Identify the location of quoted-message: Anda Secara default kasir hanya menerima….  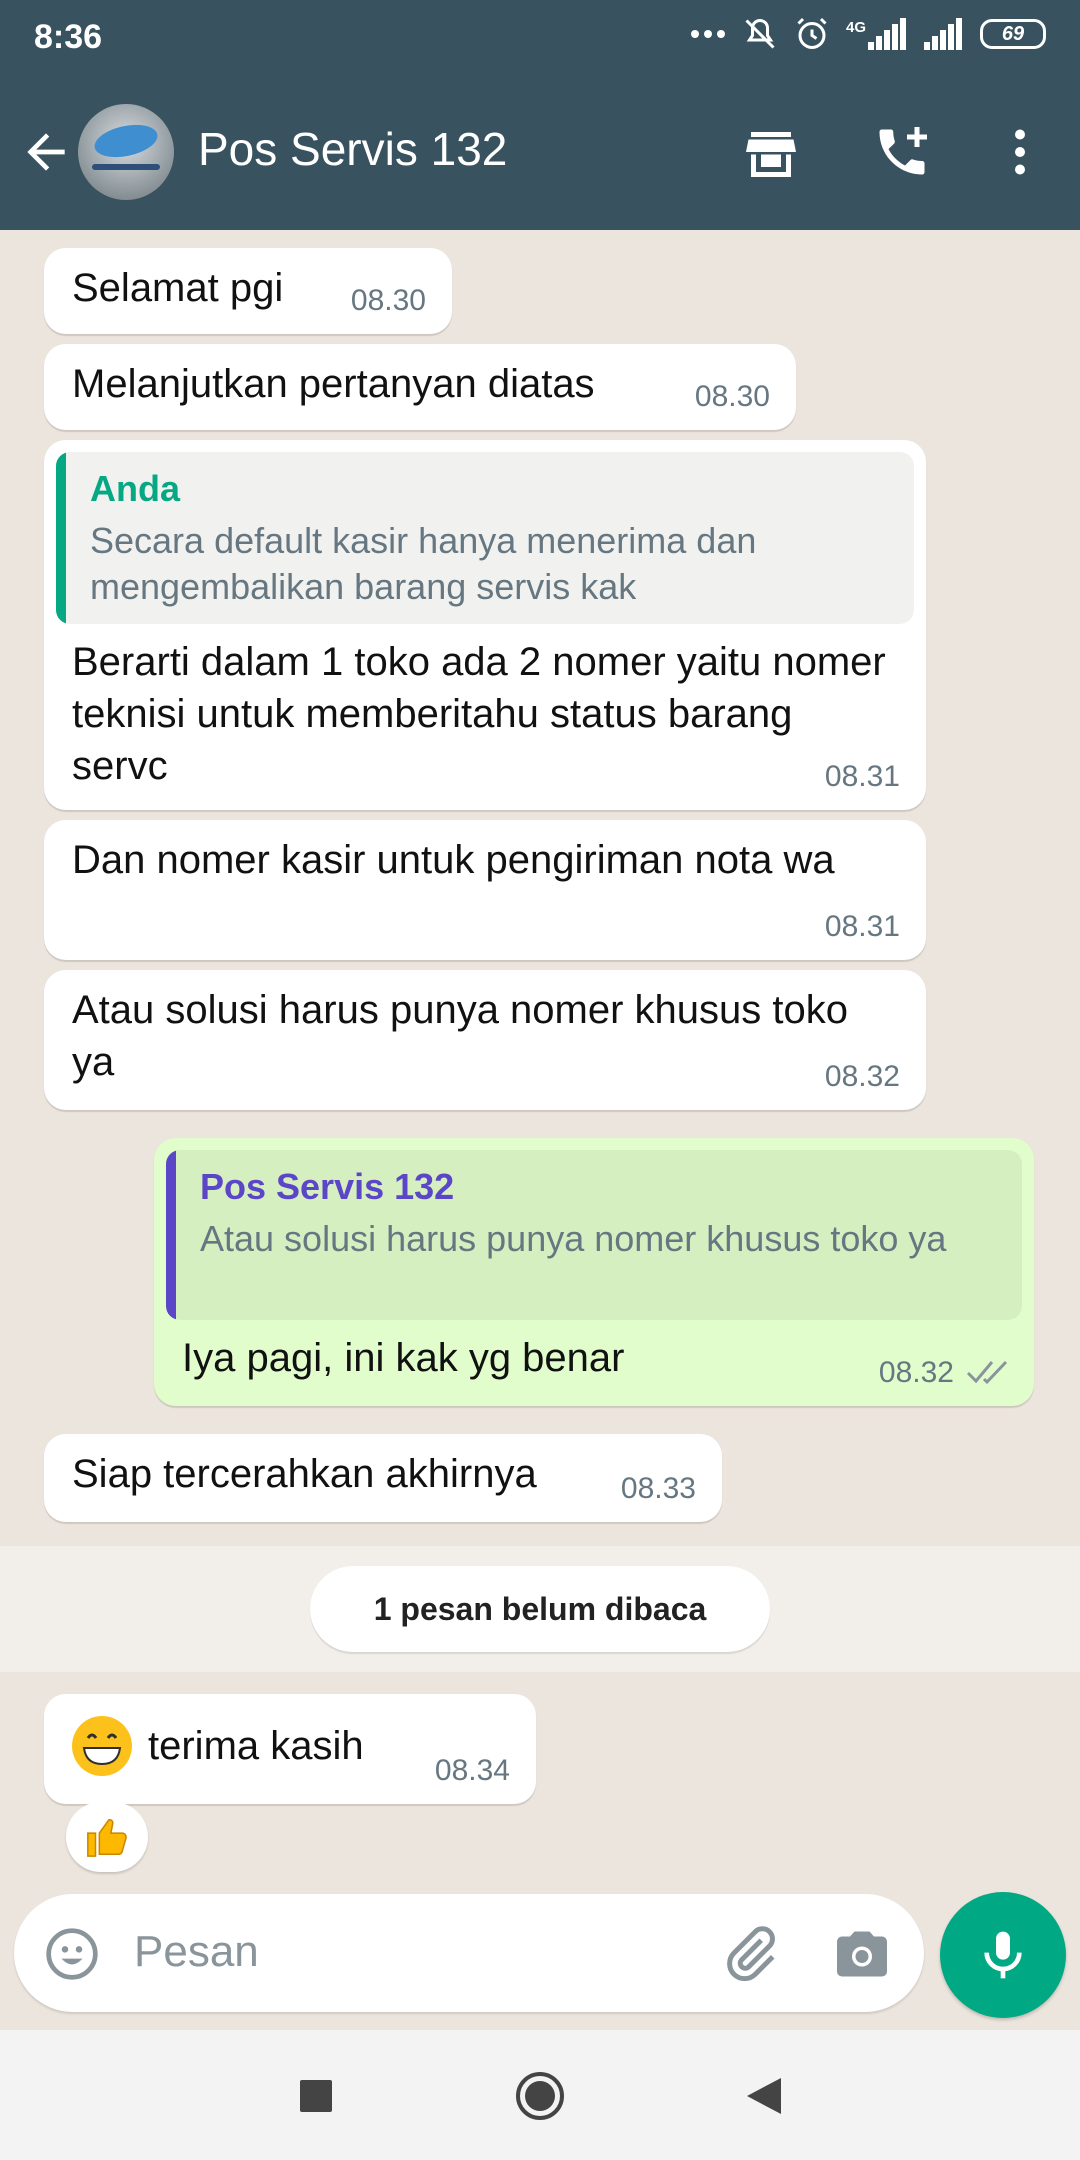
(485, 538).